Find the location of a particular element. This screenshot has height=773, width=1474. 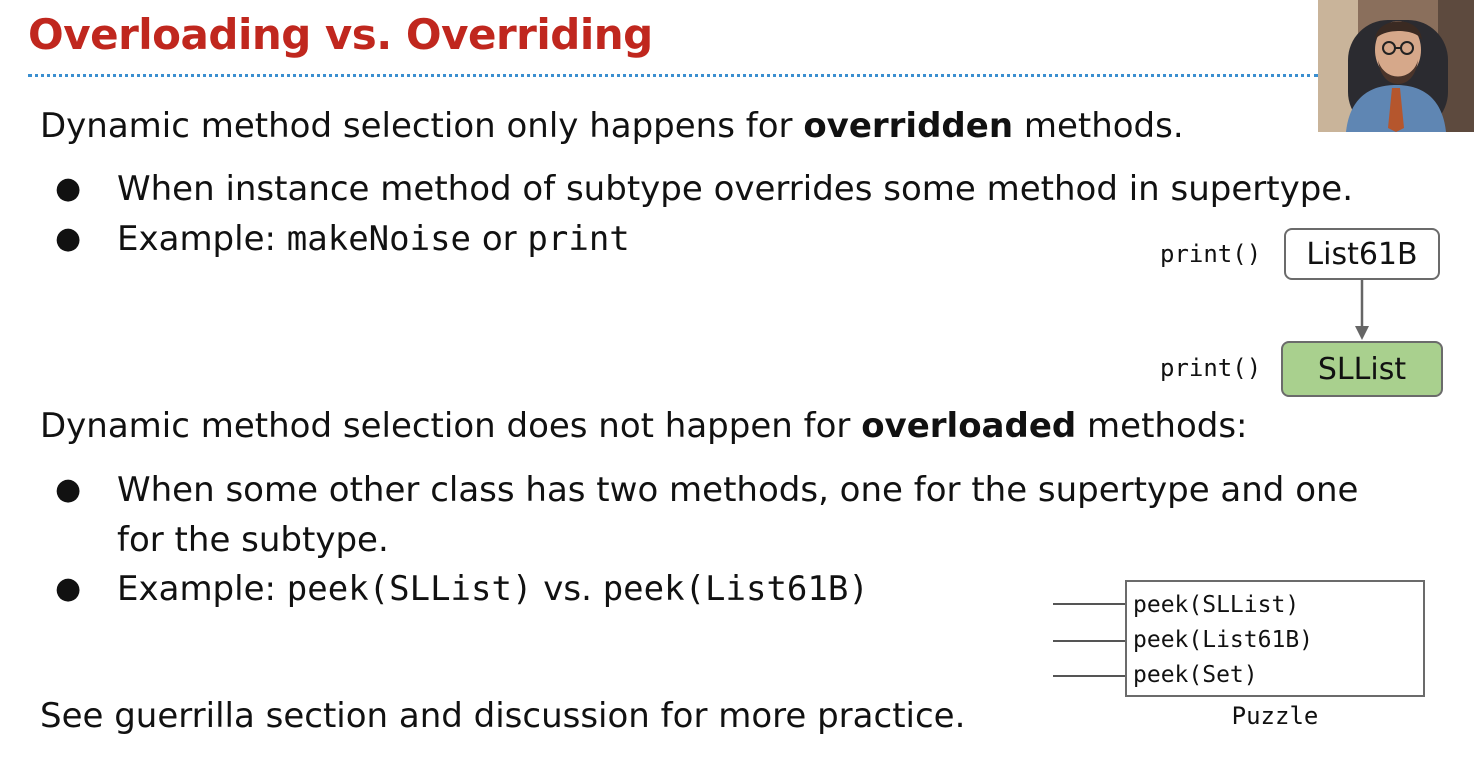

title-divider is located at coordinates (673, 75).